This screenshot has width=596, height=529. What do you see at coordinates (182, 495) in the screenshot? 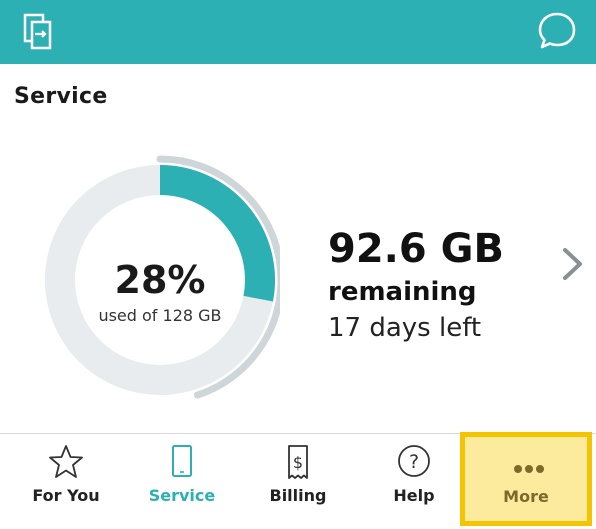
I see `nav-label: Service` at bounding box center [182, 495].